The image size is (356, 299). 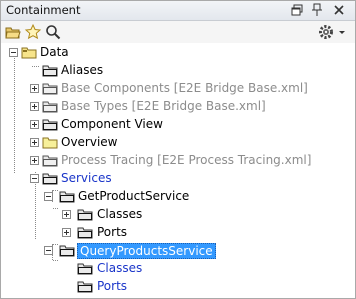 What do you see at coordinates (178, 32) in the screenshot?
I see `panel-toolbar` at bounding box center [178, 32].